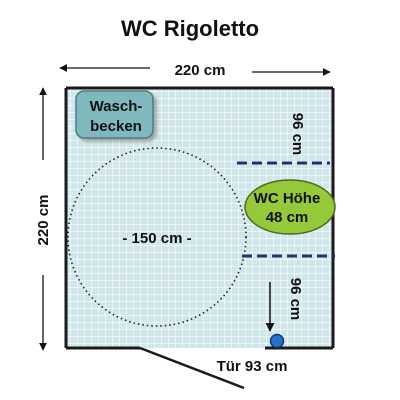 The height and width of the screenshot is (400, 400). What do you see at coordinates (116, 106) in the screenshot?
I see `washbasin-label-line1: Wasch-` at bounding box center [116, 106].